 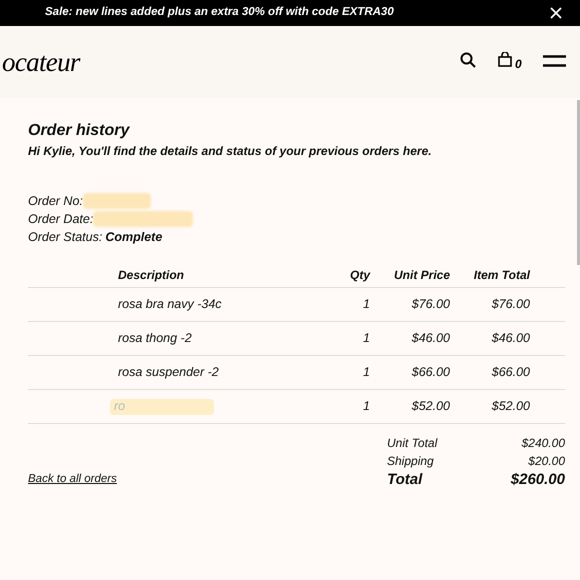 What do you see at coordinates (219, 12) in the screenshot?
I see `promo-text: Sale: new lines added plus an extra 30% off with code EXTRA30` at bounding box center [219, 12].